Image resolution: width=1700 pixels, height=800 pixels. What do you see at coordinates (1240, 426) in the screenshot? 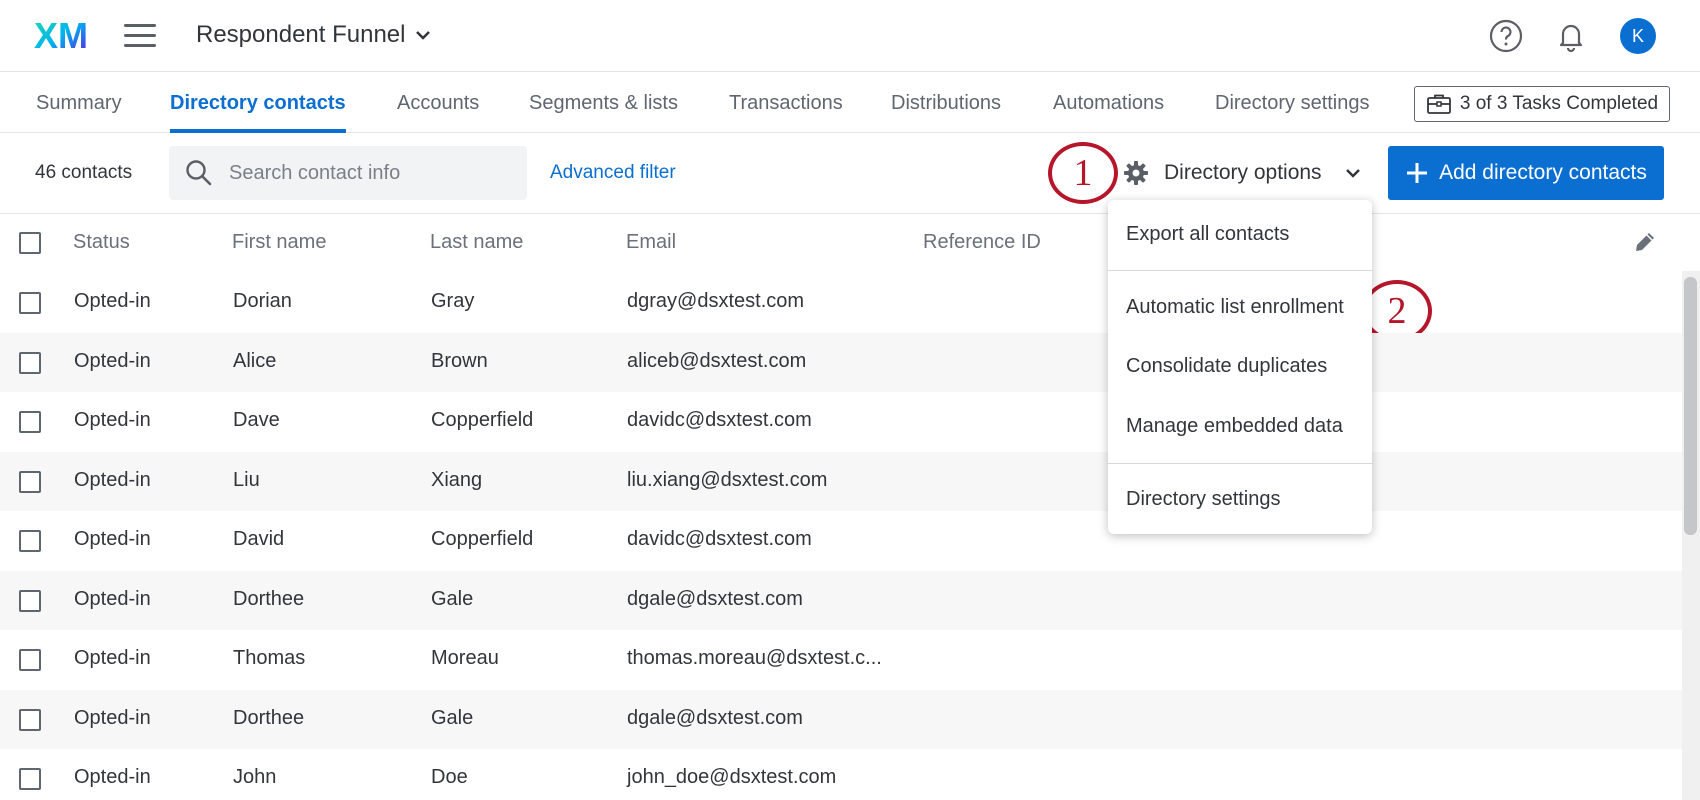
I see `menu-item-manage-embedded-data: Manage embedded data` at bounding box center [1240, 426].